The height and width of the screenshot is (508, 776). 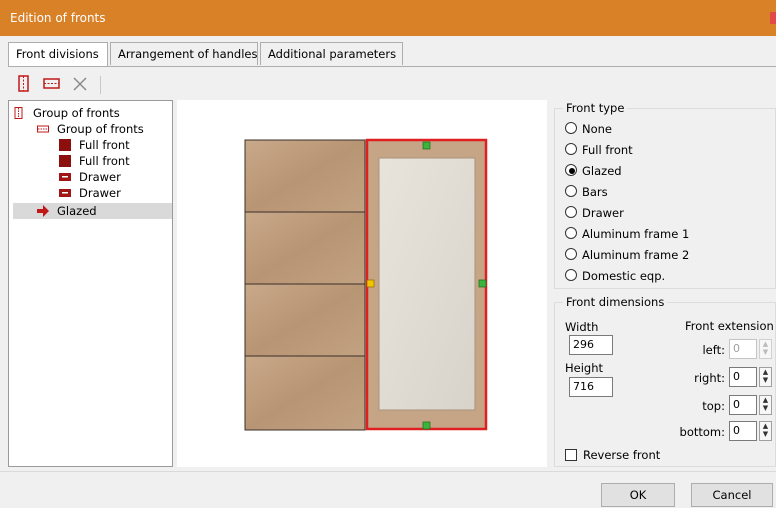 What do you see at coordinates (743, 349) in the screenshot?
I see `extension-left-field: 0` at bounding box center [743, 349].